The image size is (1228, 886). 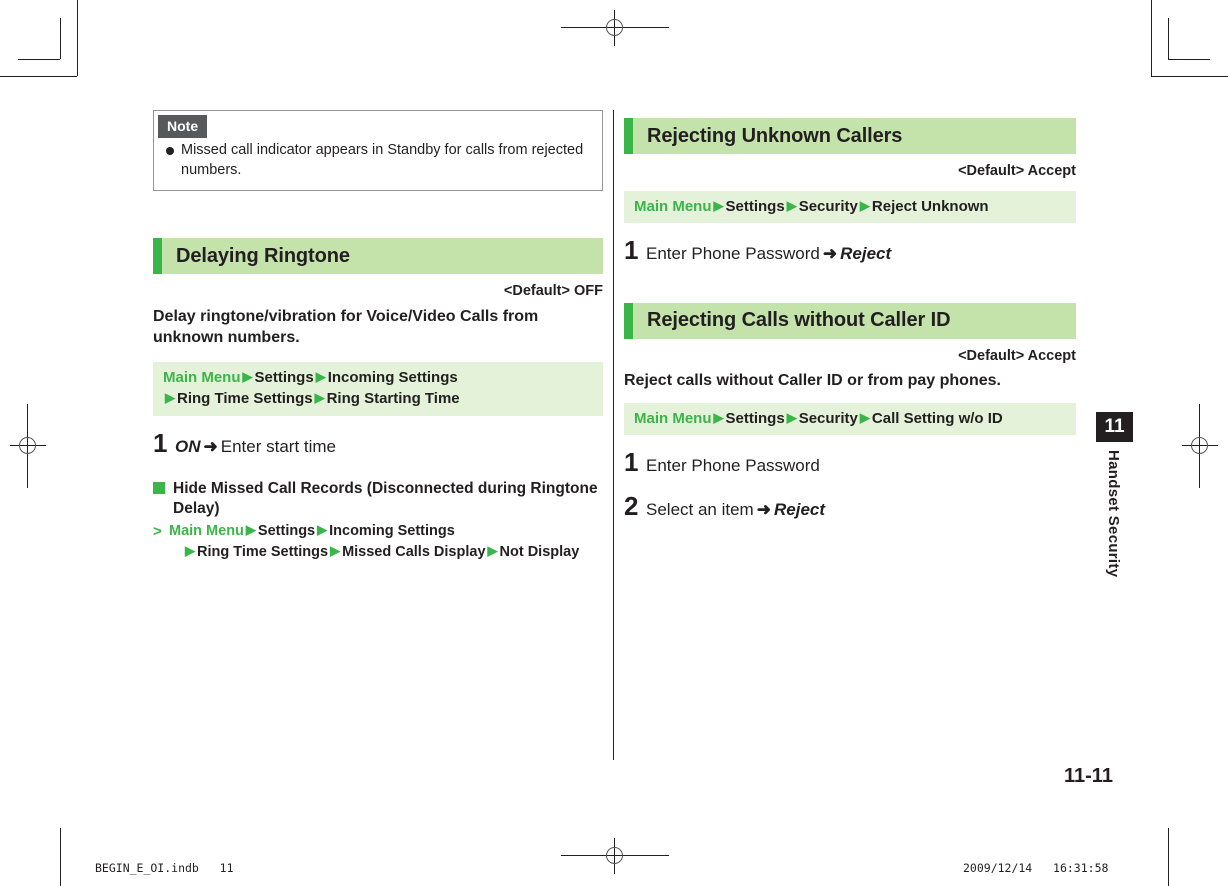 I want to click on menu-path-line-1: Main Menu ▶ Settings ▶ Incoming Settings, so click(x=378, y=377).